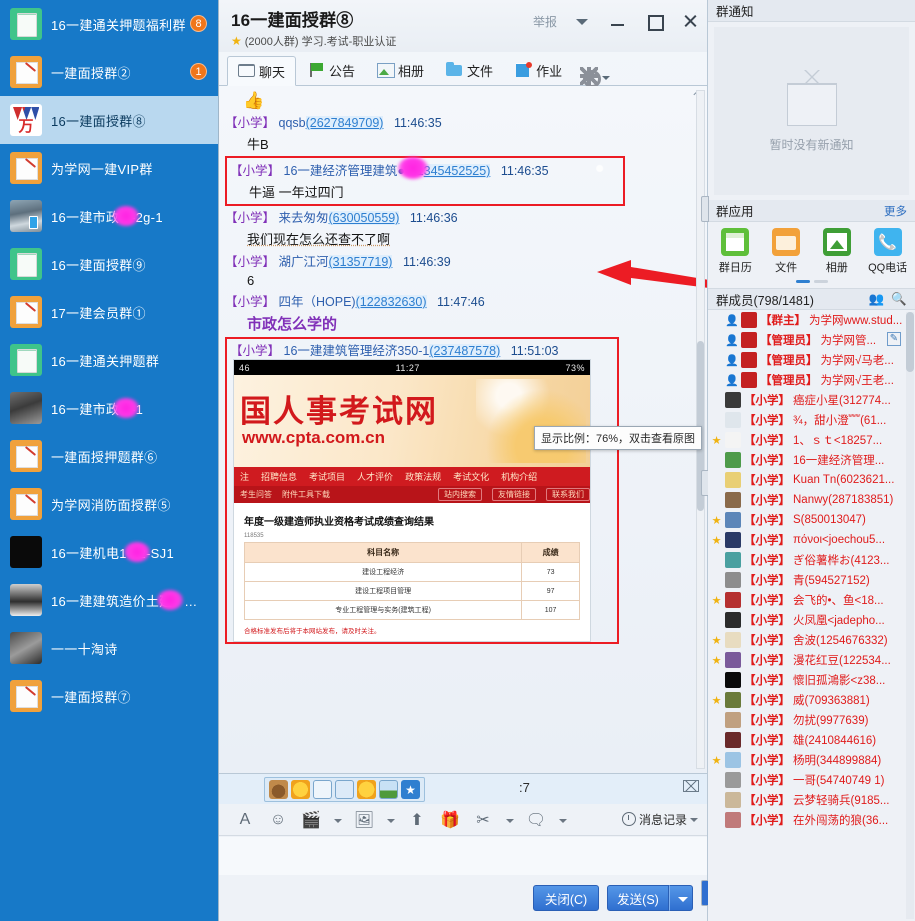  Describe the element at coordinates (300, 789) in the screenshot. I see `emoji-add-icon` at that location.